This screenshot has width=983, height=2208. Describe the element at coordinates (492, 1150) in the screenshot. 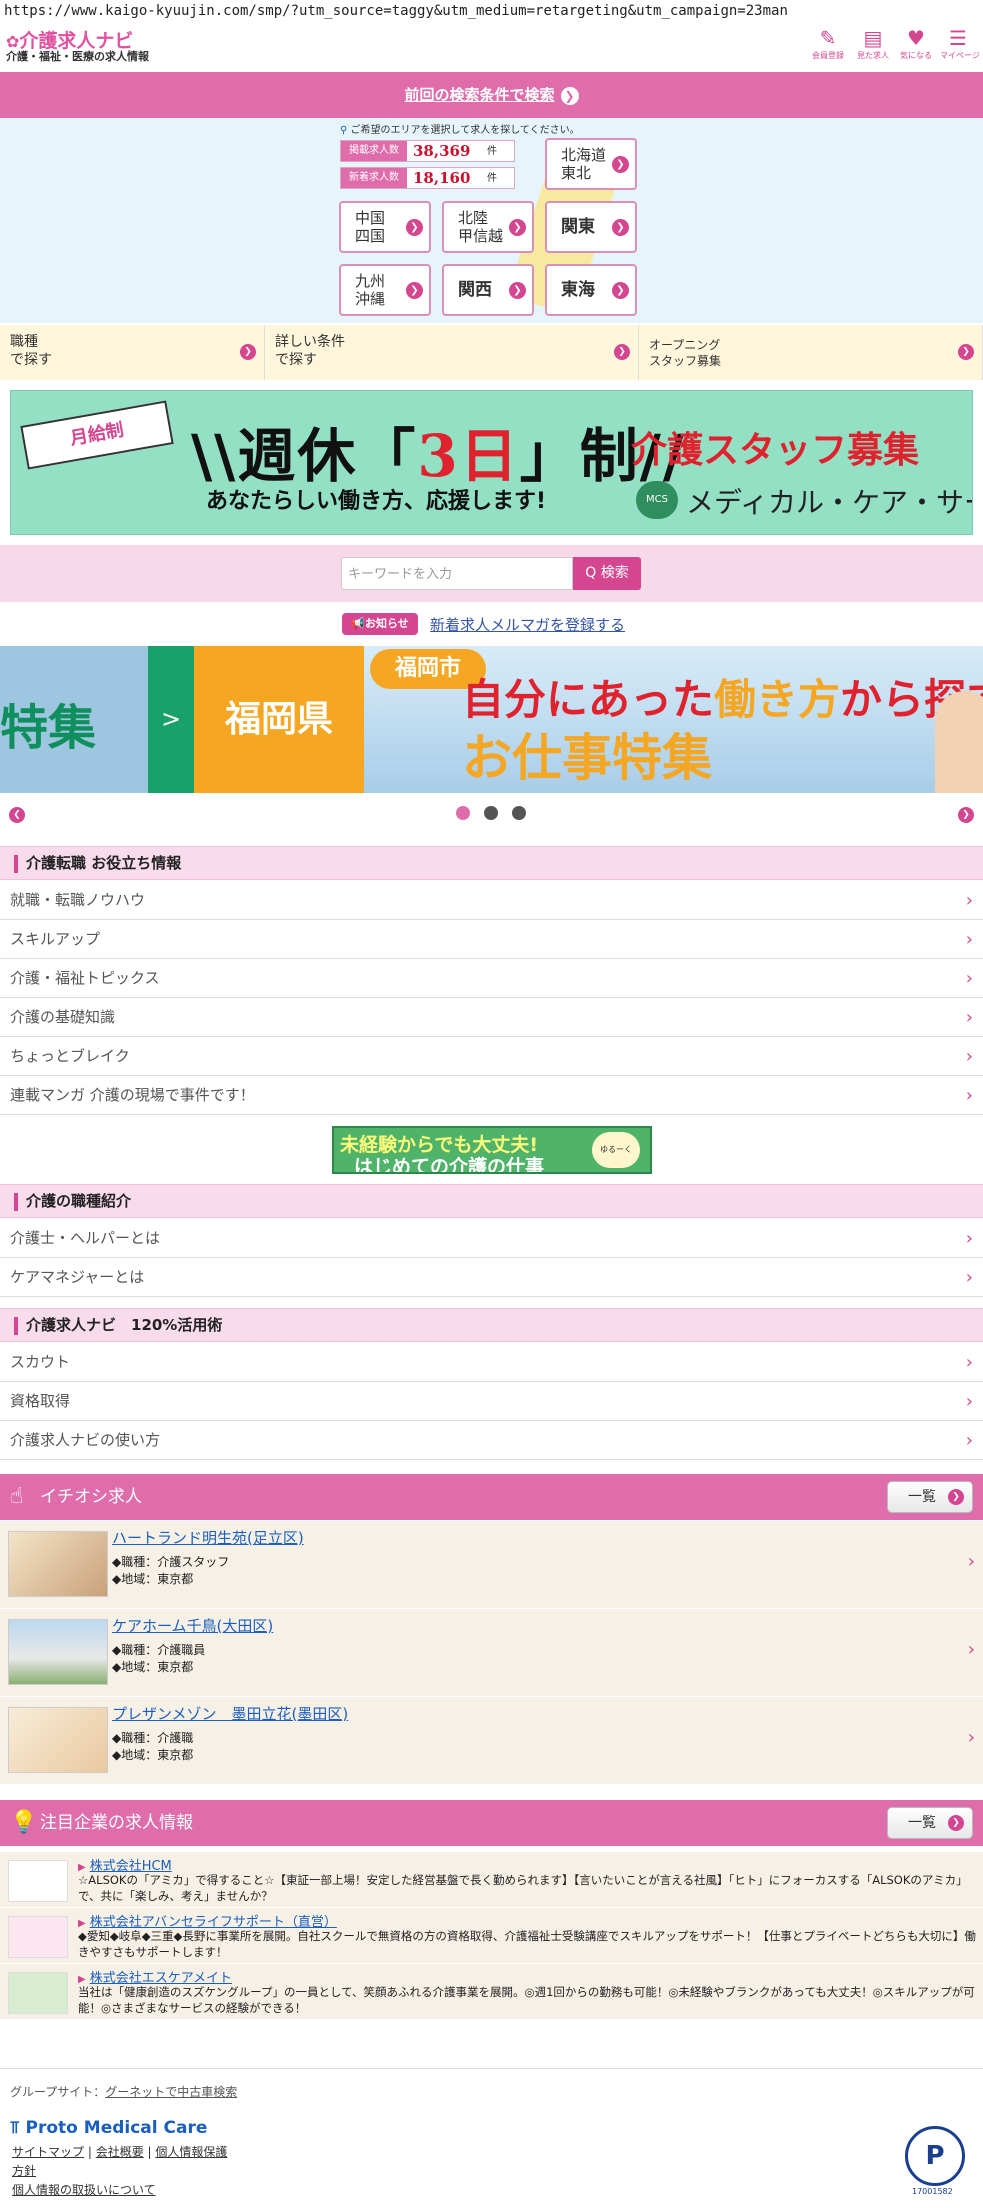

I see `beginner-banner: 未経験からでも大丈夫! はじめての介護の仕事 ゆるーく` at that location.